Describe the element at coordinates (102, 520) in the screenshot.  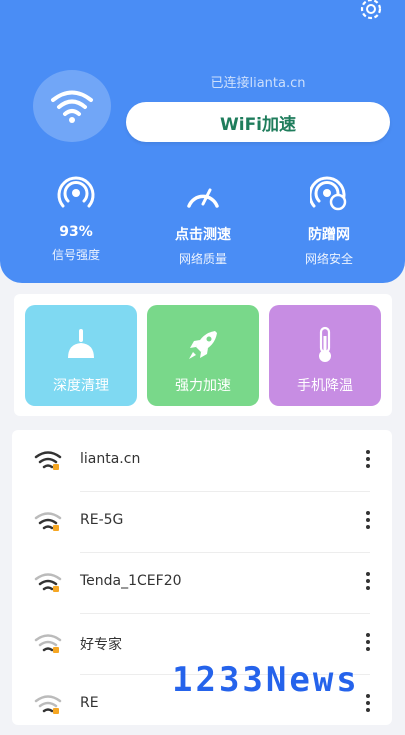
I see `network-name: RE-5G` at that location.